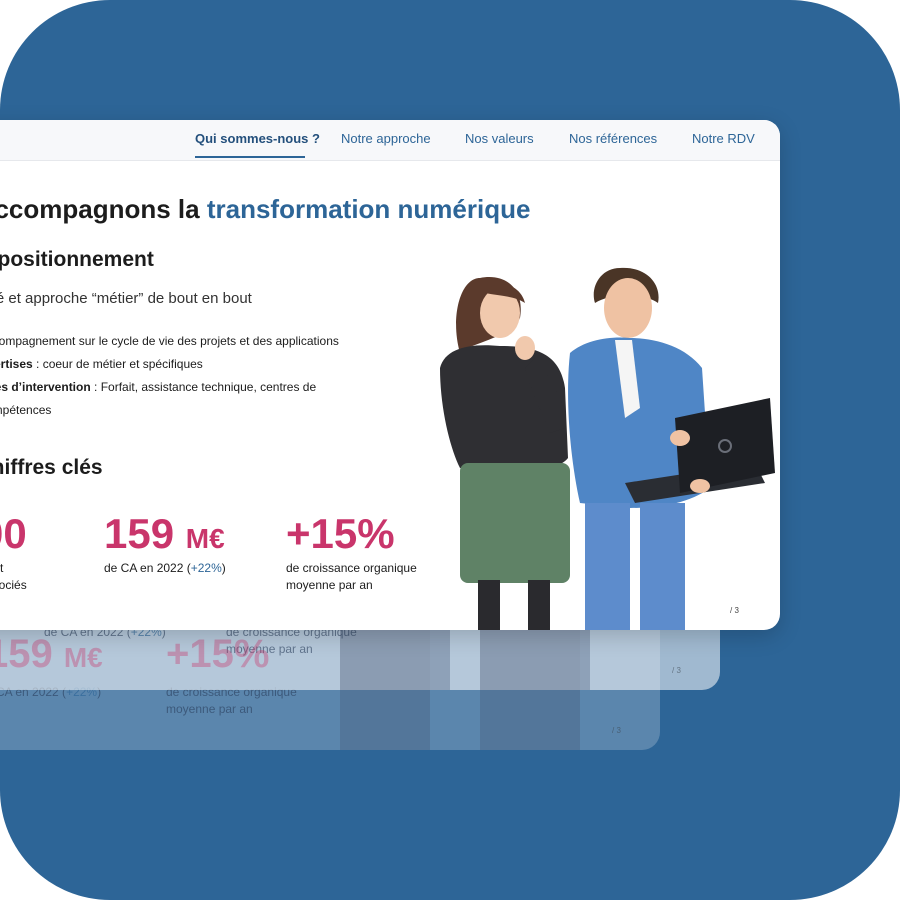 This screenshot has height=900, width=900. Describe the element at coordinates (499, 138) in the screenshot. I see `nav-tab-values: Nos valeurs` at that location.